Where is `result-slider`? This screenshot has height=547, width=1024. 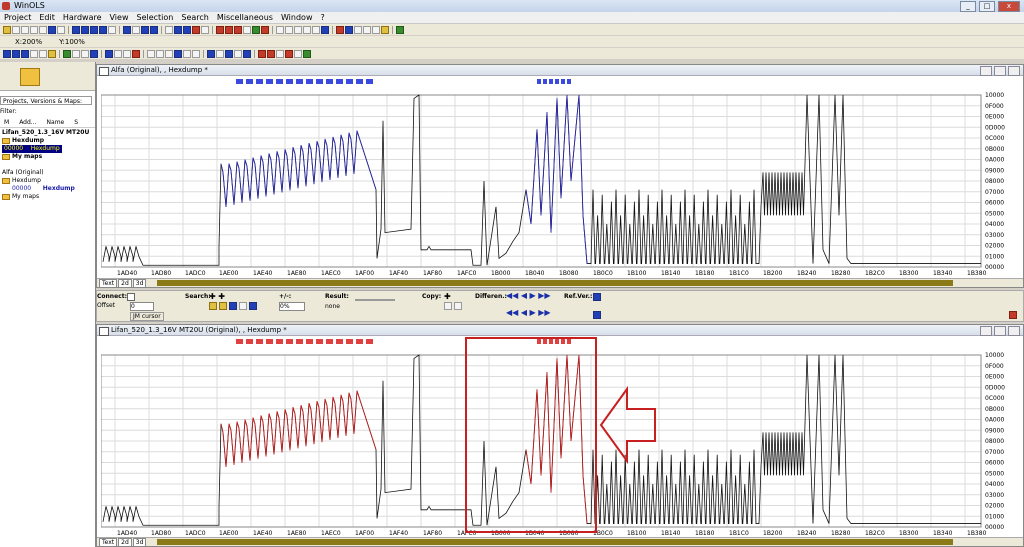 result-slider is located at coordinates (375, 300).